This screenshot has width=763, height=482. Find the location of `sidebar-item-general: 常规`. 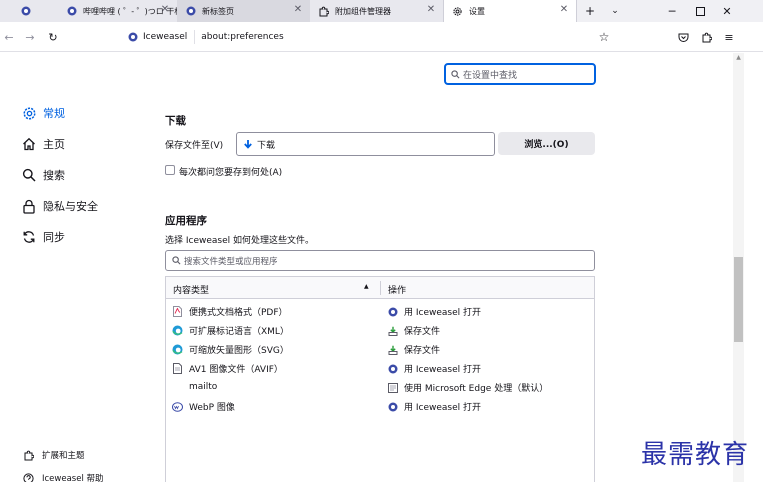

sidebar-item-general: 常规 is located at coordinates (43, 113).